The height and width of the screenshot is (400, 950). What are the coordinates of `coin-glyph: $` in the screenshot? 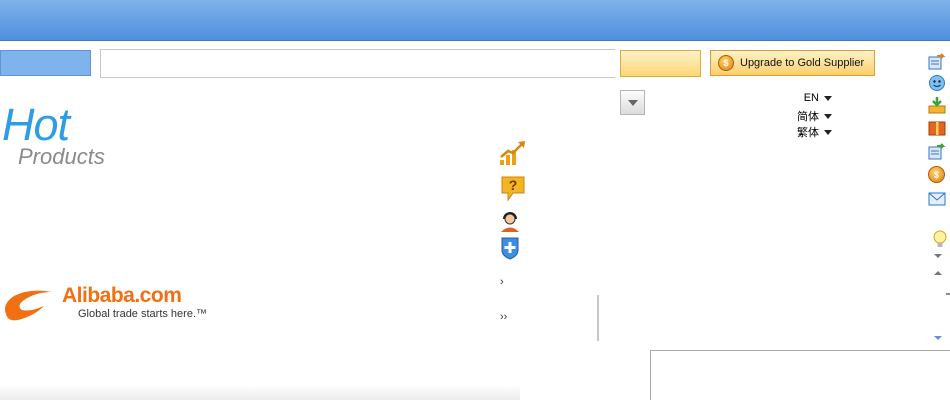 It's located at (936, 174).